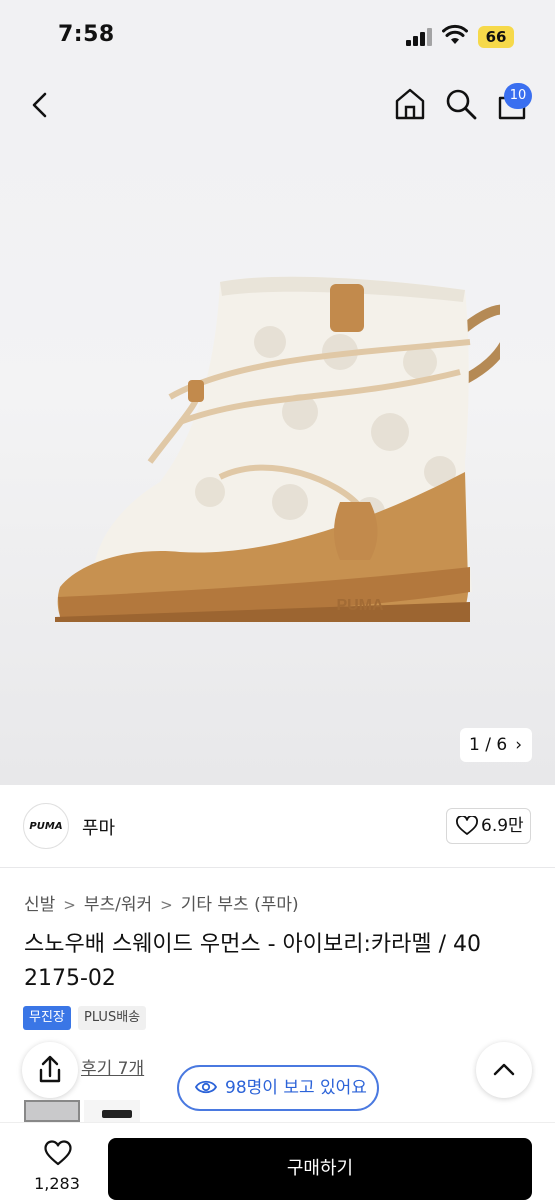 The height and width of the screenshot is (1200, 555). Describe the element at coordinates (496, 37) in the screenshot. I see `battery-indicator: 66` at that location.